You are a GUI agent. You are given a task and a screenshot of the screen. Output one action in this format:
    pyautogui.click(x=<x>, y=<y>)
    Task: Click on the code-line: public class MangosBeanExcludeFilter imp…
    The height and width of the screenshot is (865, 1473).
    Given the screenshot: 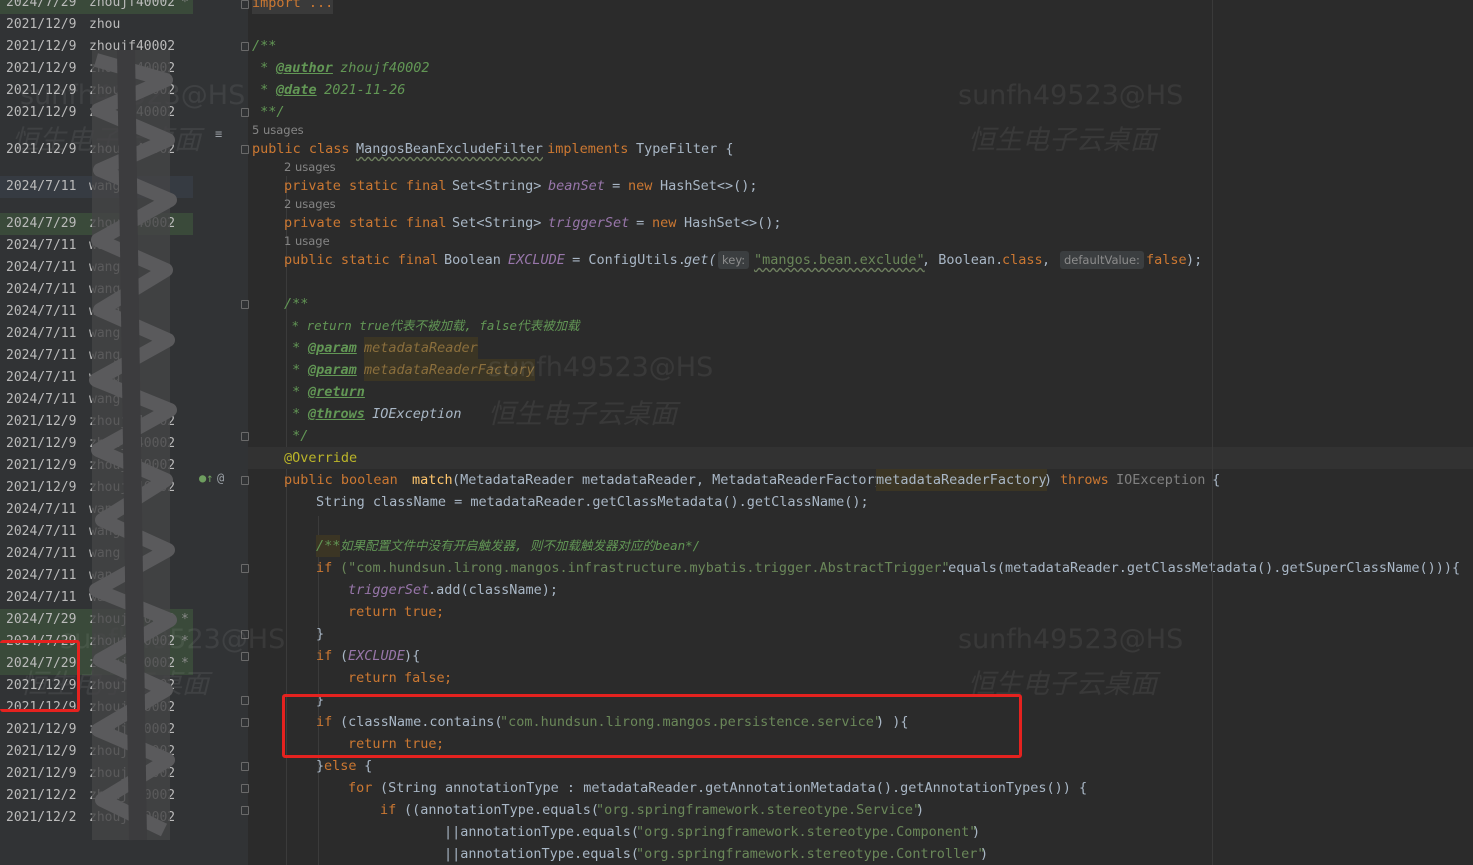 What is the action you would take?
    pyautogui.click(x=860, y=149)
    